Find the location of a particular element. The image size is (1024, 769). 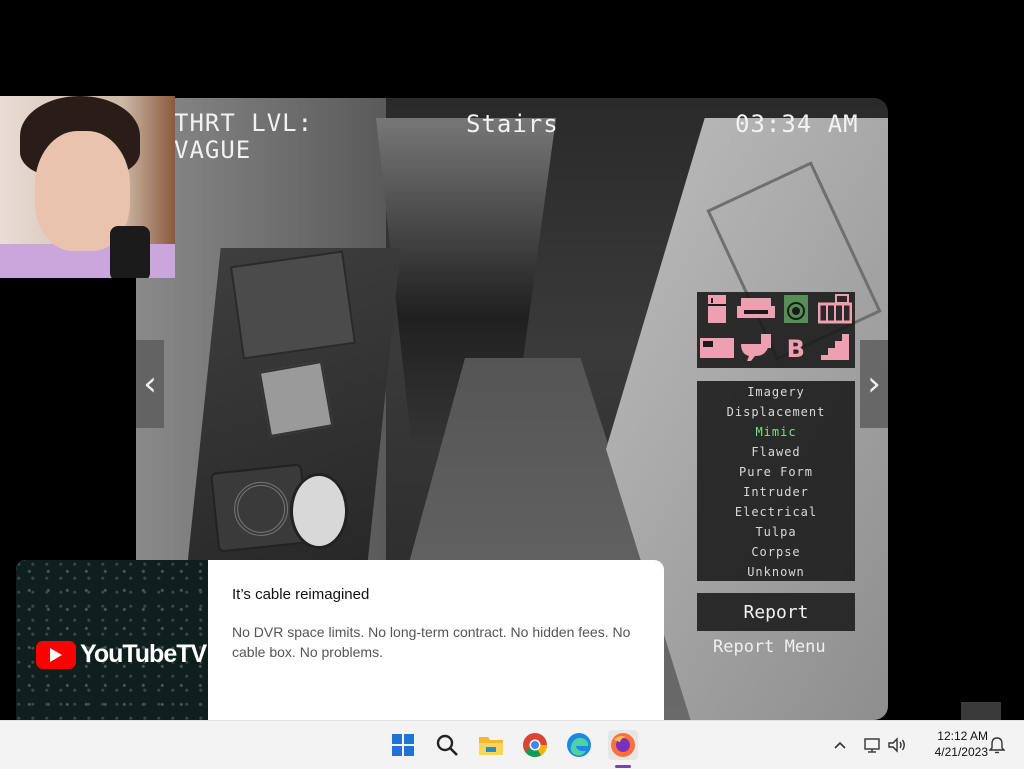

report-menu-button: Report Menu is located at coordinates (789, 647).